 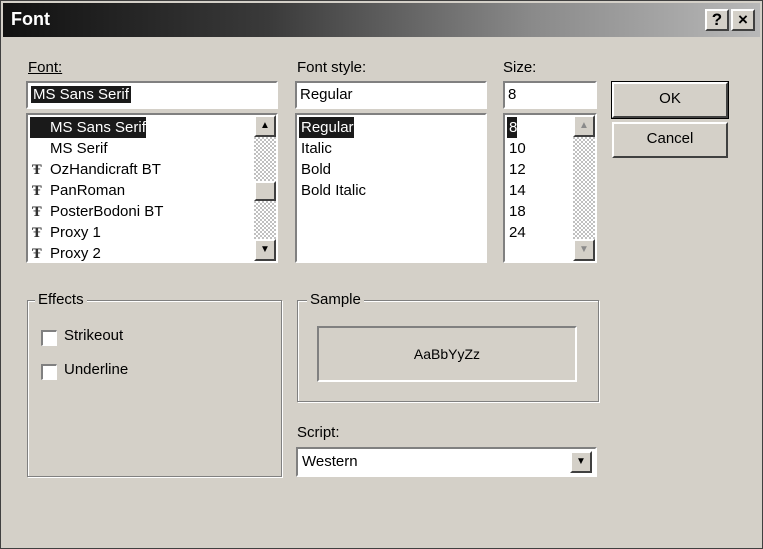 What do you see at coordinates (318, 432) in the screenshot?
I see `script-label: Script:` at bounding box center [318, 432].